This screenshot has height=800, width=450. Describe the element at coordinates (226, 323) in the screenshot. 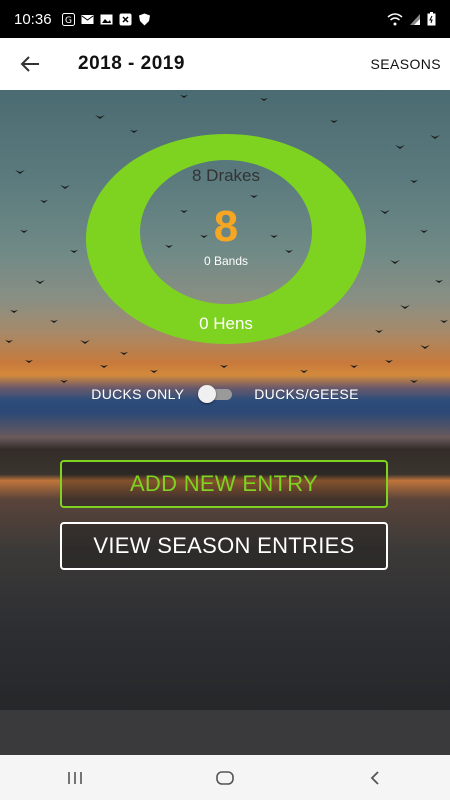

I see `hens-count: 0 Hens` at that location.